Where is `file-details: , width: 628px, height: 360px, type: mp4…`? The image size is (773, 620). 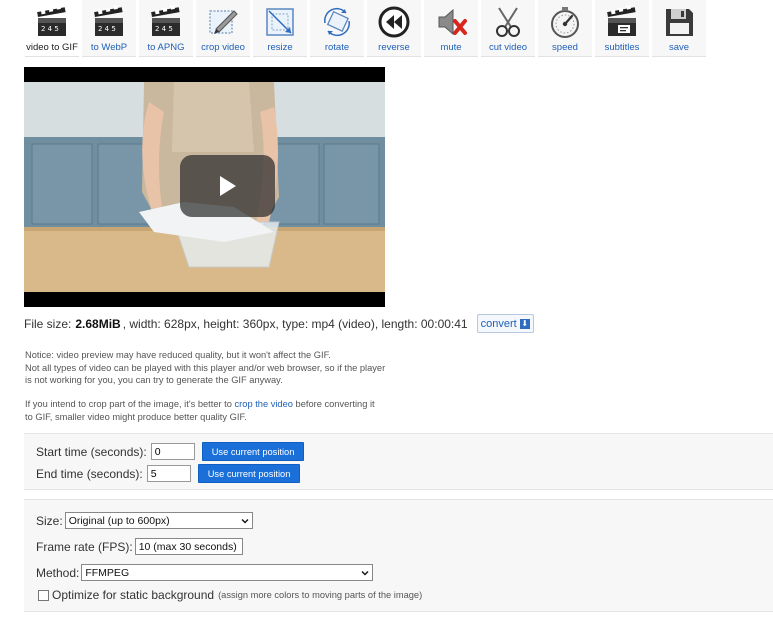
file-details: , width: 628px, height: 360px, type: mp4… is located at coordinates (295, 323).